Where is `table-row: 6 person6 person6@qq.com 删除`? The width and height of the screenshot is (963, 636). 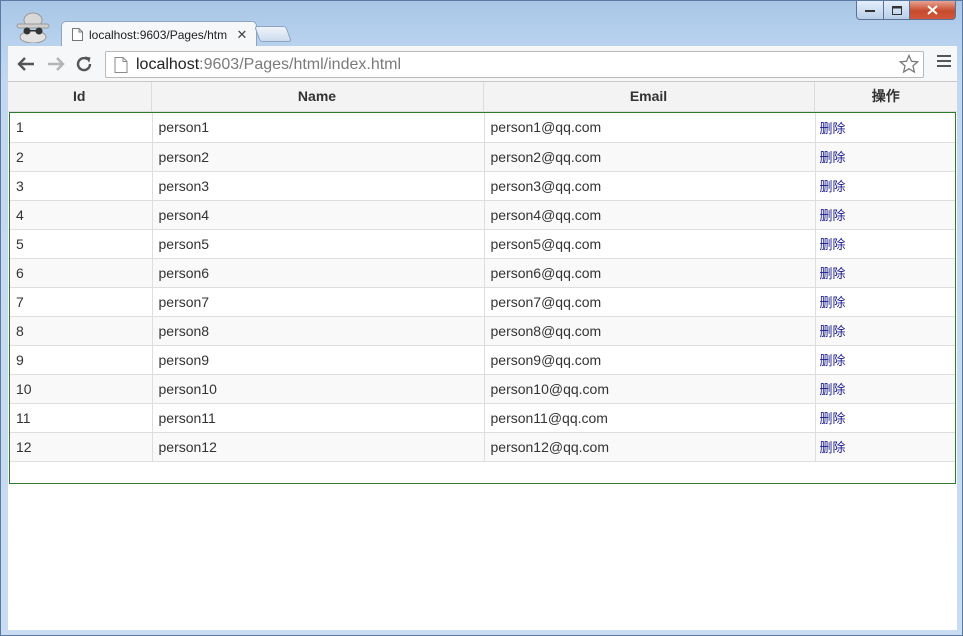
table-row: 6 person6 person6@qq.com 删除 is located at coordinates (482, 273).